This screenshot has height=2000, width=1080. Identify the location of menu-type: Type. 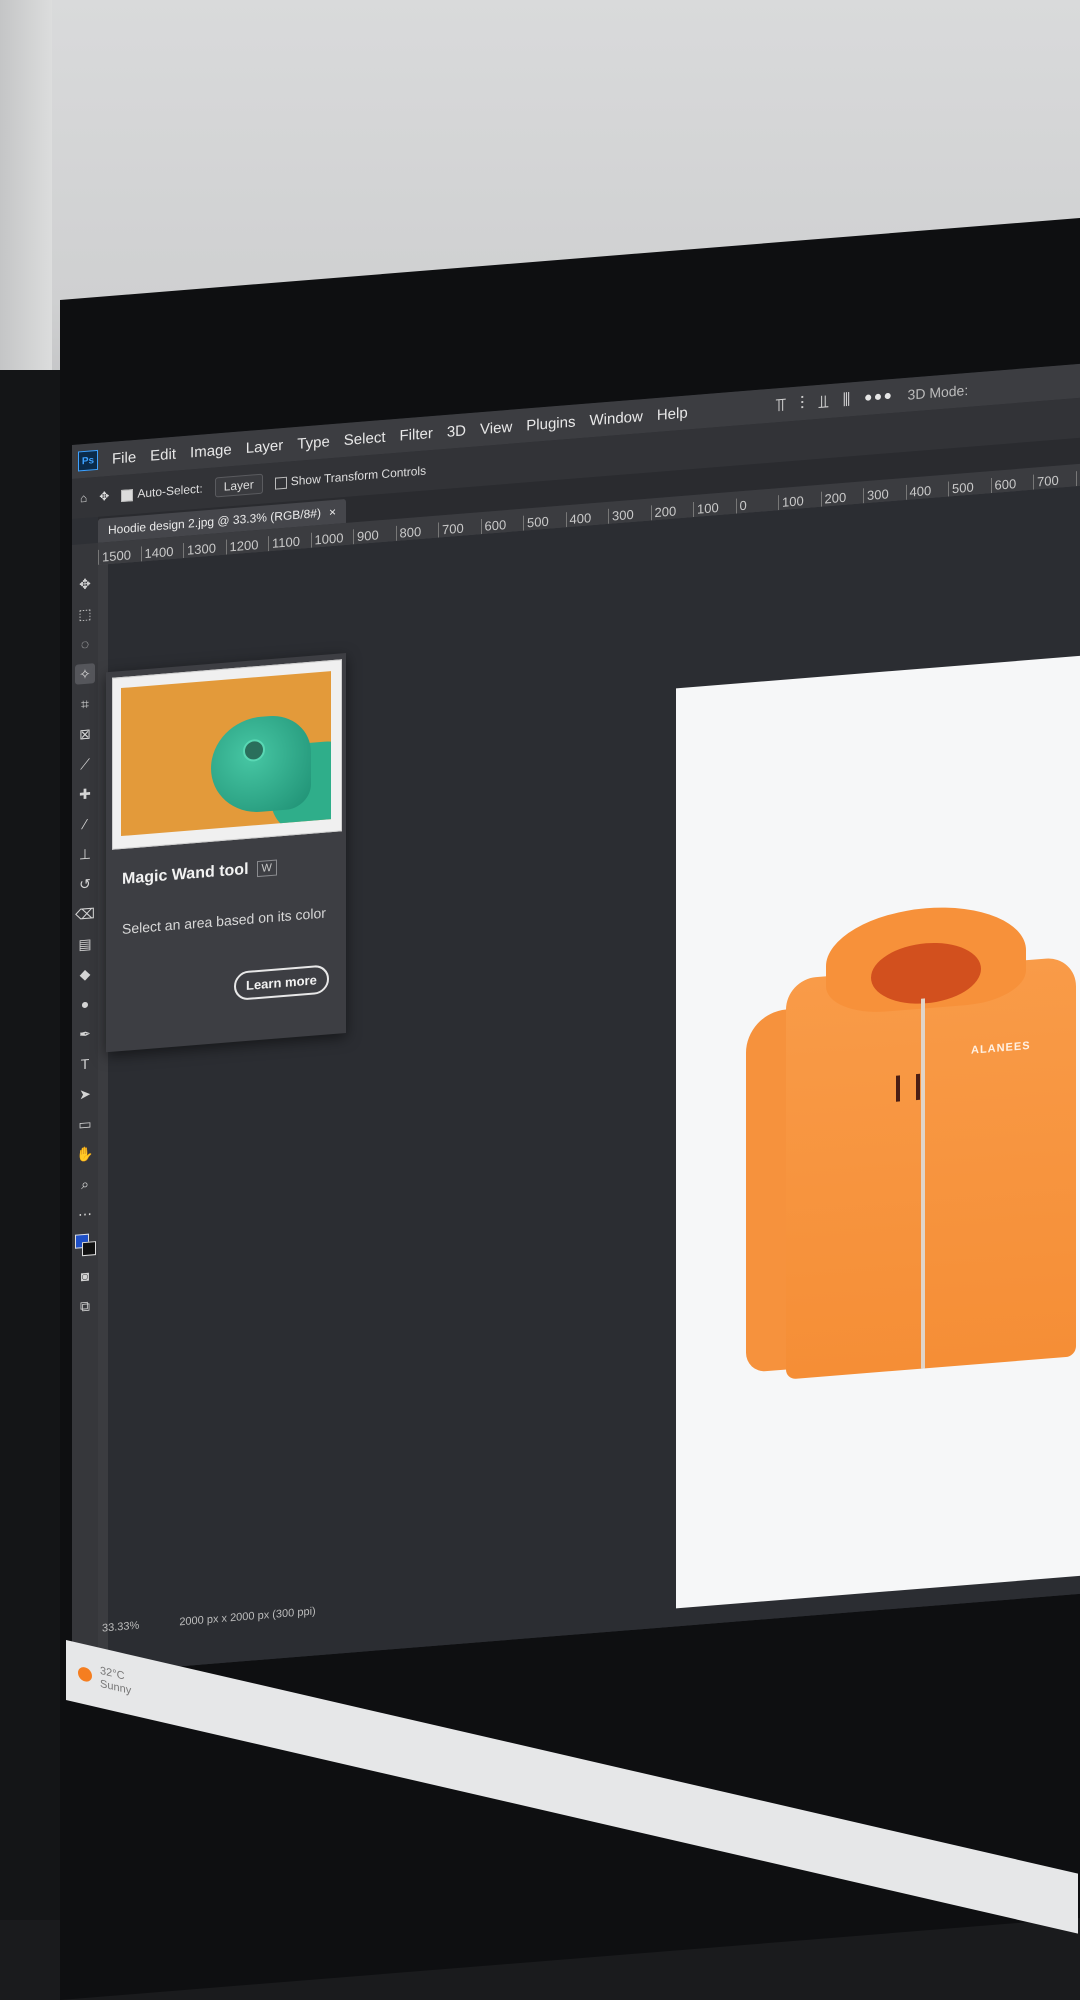
(313, 443).